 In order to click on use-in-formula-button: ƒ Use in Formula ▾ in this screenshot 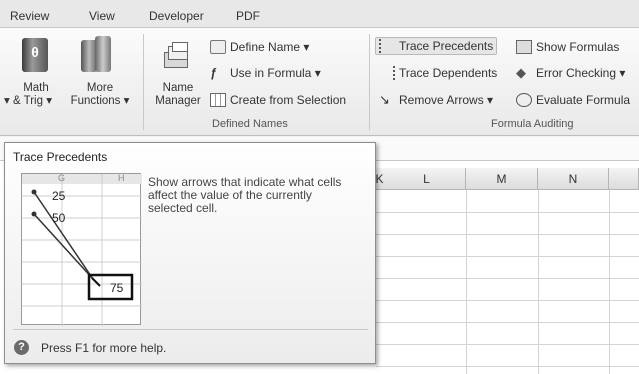, I will do `click(265, 73)`.